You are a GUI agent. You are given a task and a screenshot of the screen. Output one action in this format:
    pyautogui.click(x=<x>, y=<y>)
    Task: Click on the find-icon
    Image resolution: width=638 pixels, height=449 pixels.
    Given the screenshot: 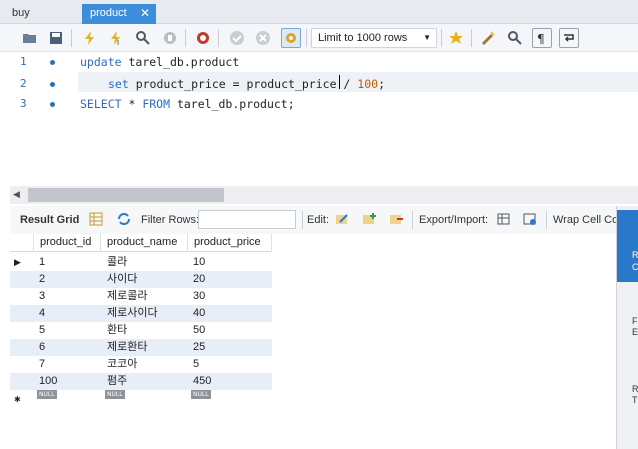 What is the action you would take?
    pyautogui.click(x=515, y=38)
    